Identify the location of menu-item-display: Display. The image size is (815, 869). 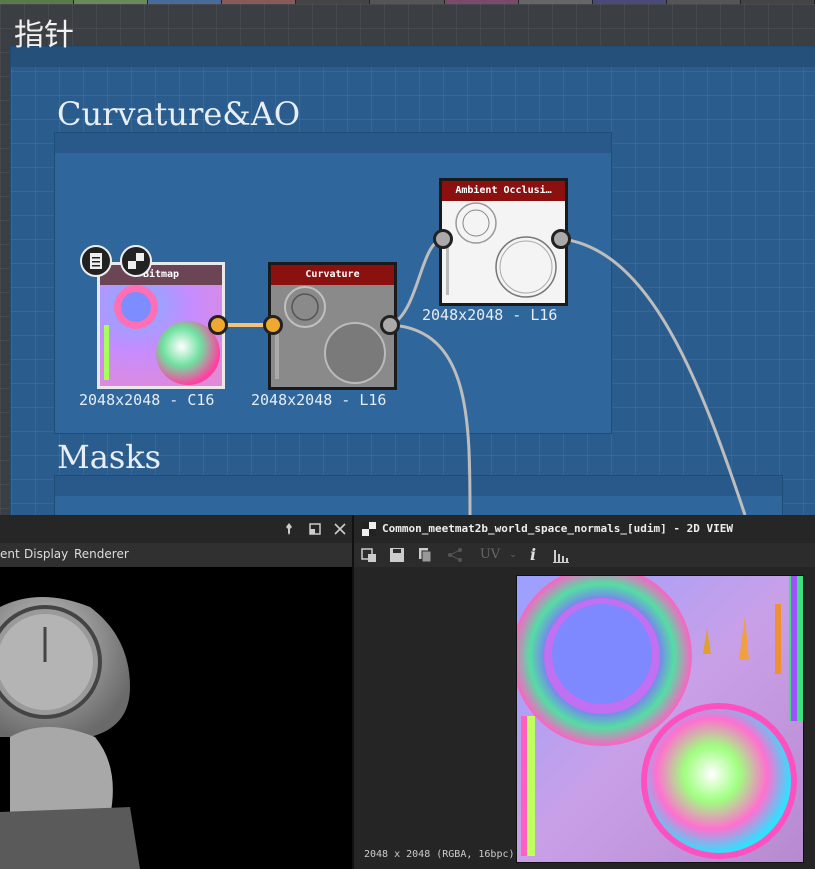
(46, 554).